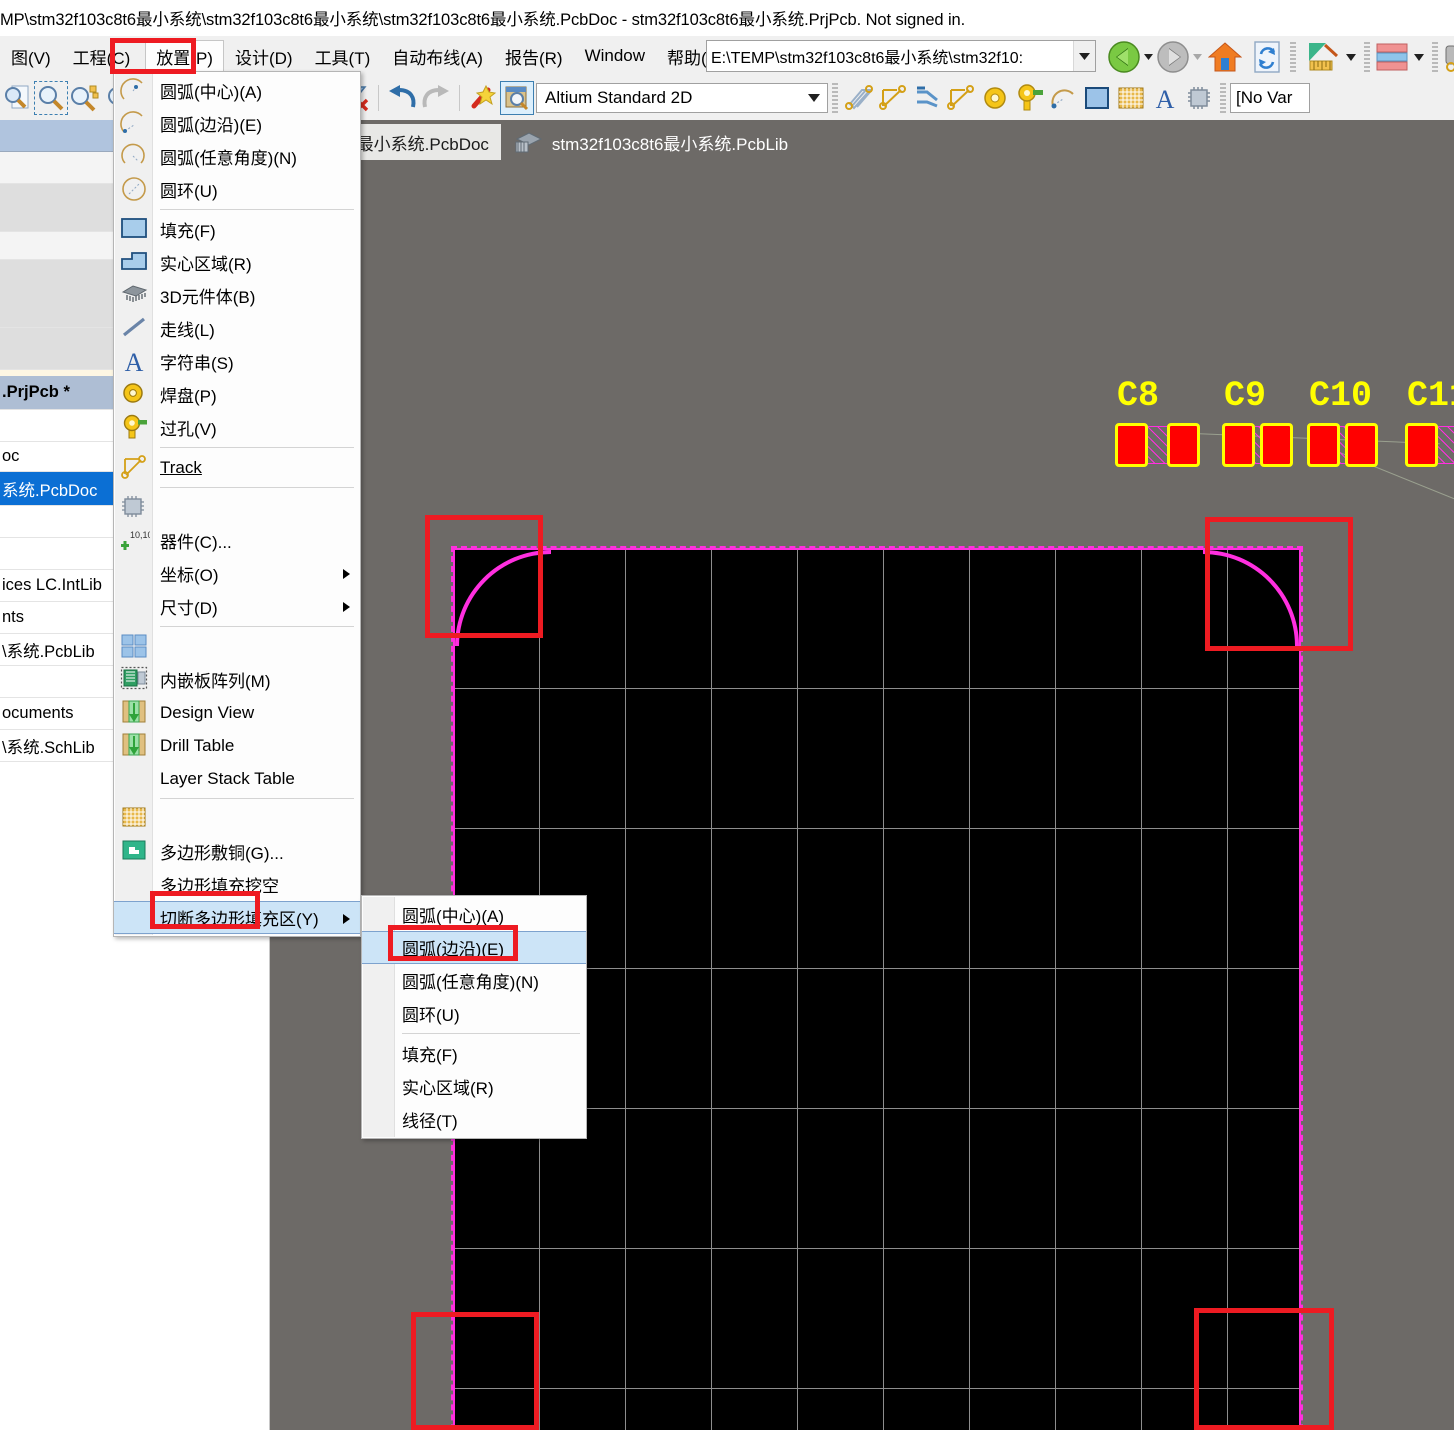 The height and width of the screenshot is (1430, 1454). What do you see at coordinates (237, 394) in the screenshot?
I see `menu-item-pad: 焊盘(P)` at bounding box center [237, 394].